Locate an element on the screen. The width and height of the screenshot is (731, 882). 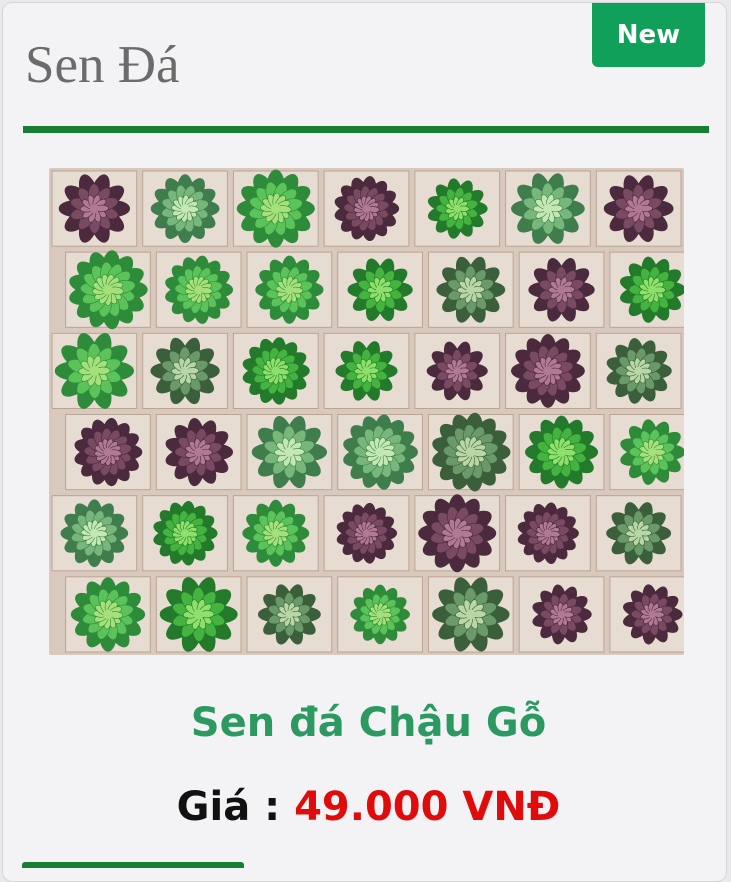
price-value: 49.000 VNĐ is located at coordinates (427, 807).